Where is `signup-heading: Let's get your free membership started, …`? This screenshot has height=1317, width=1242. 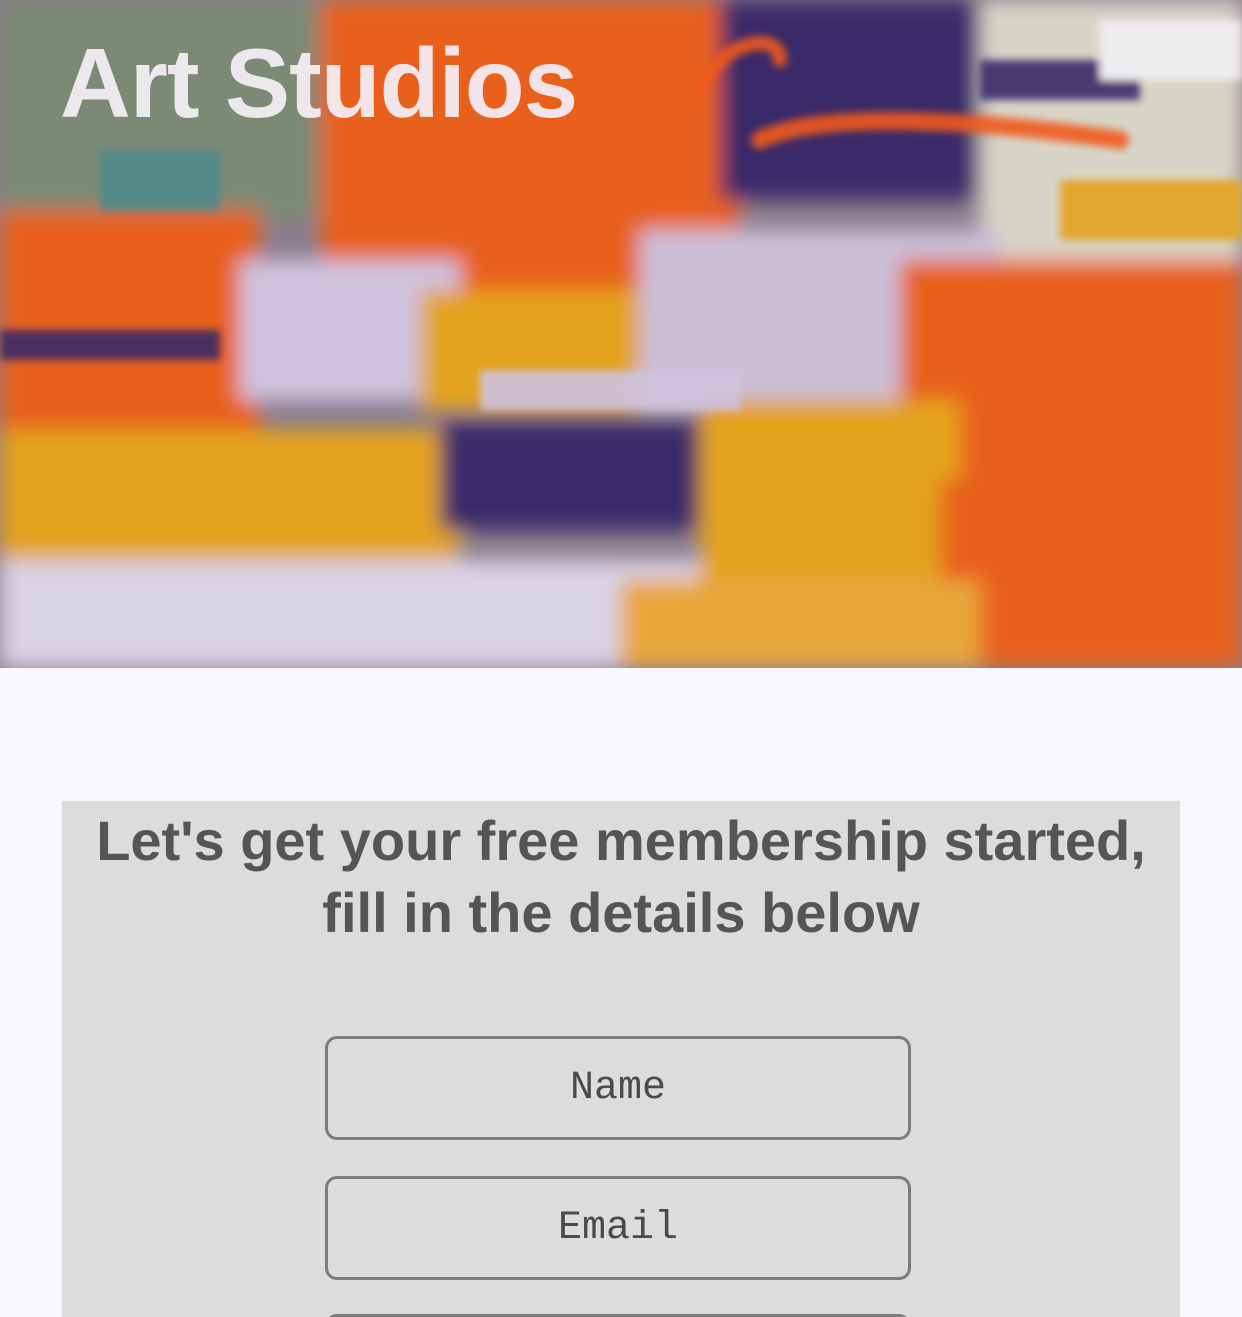 signup-heading: Let's get your free membership started, … is located at coordinates (621, 876).